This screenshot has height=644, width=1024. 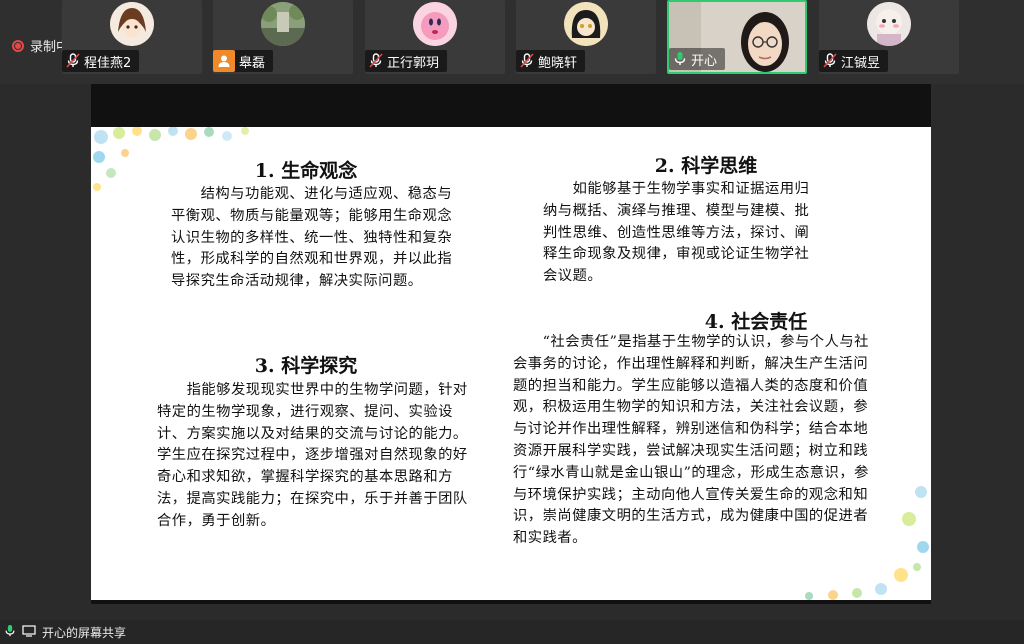 What do you see at coordinates (413, 63) in the screenshot?
I see `participant-name: 正行郭玥` at bounding box center [413, 63].